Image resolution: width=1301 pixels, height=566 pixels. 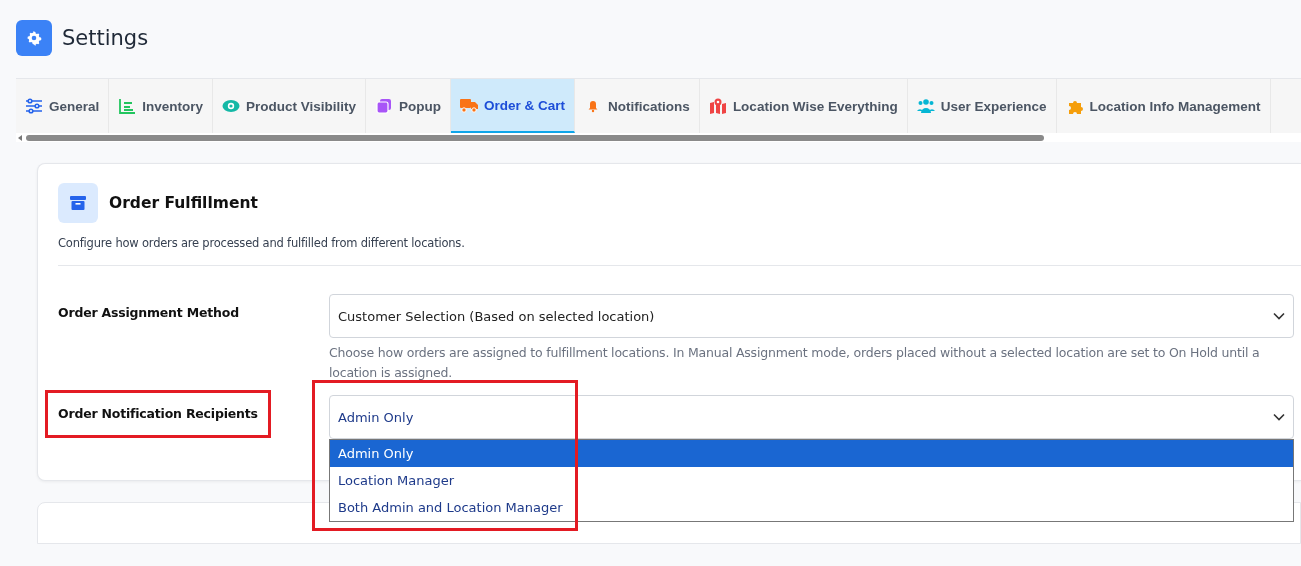 What do you see at coordinates (679, 251) in the screenshot?
I see `section-description: Configure how orders are processed and fulfilled from different locations.` at bounding box center [679, 251].